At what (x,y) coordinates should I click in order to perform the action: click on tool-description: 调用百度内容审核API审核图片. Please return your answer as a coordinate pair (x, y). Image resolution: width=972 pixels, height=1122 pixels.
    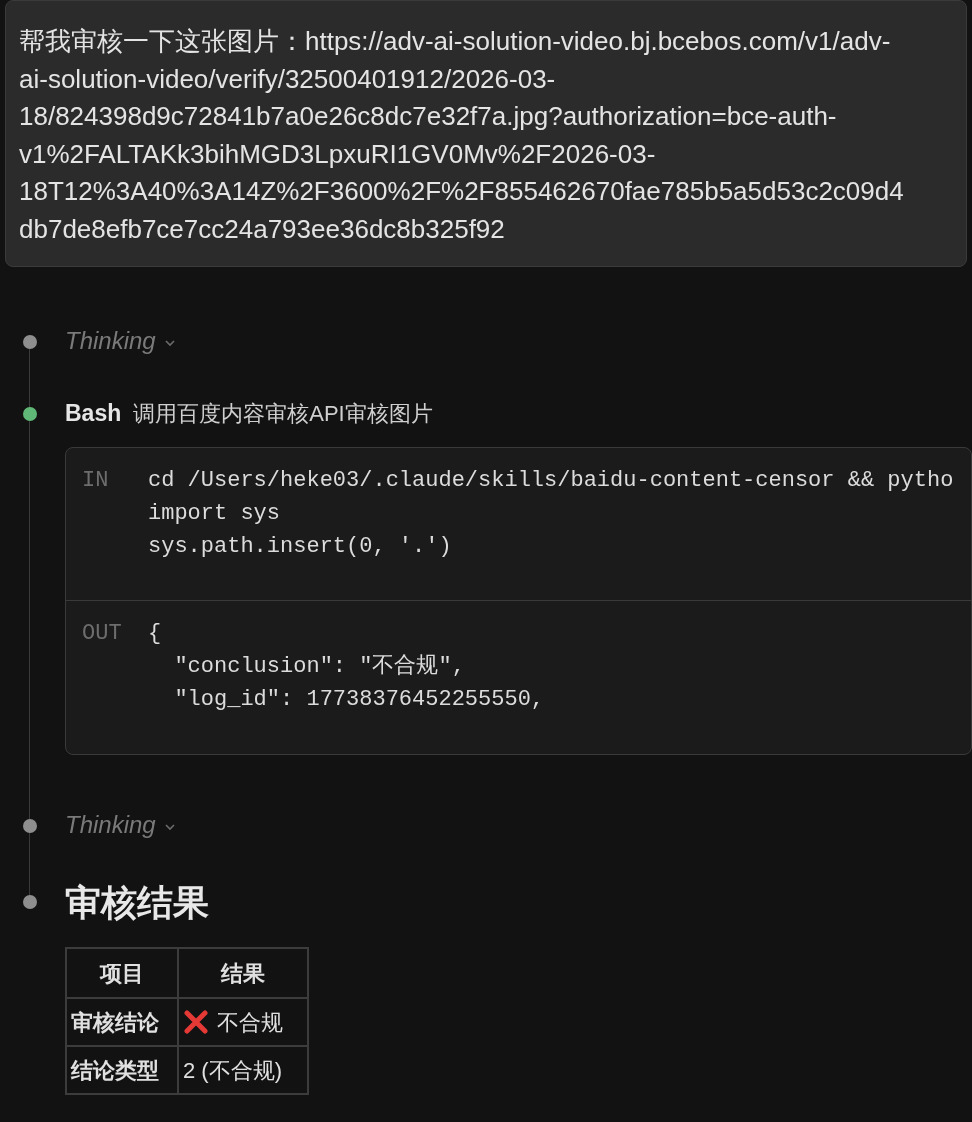
    Looking at the image, I should click on (283, 413).